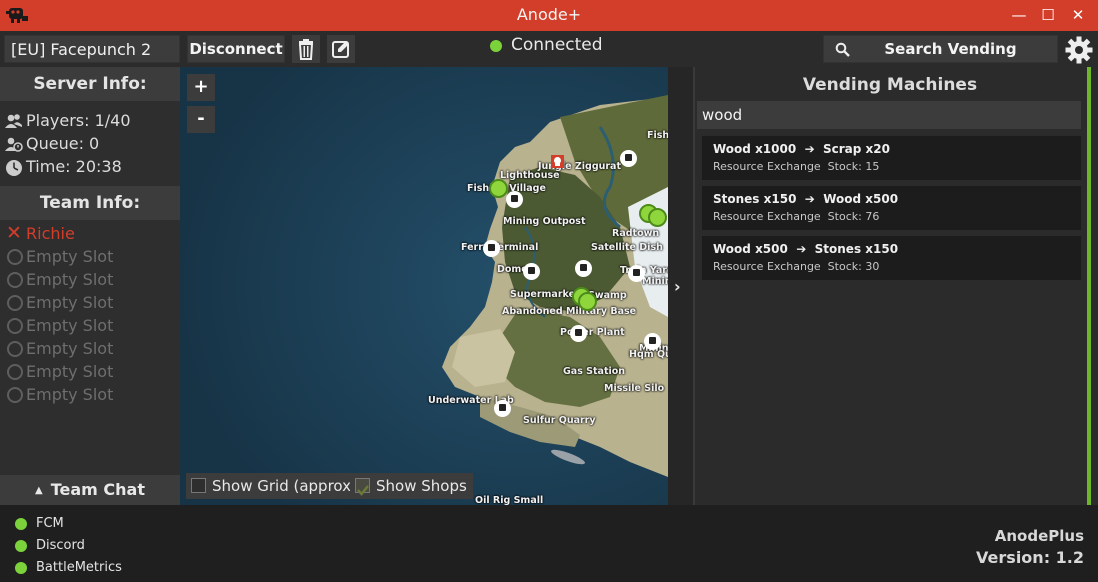 This screenshot has width=1098, height=582. I want to click on map-label: Sulfur Quarry, so click(559, 420).